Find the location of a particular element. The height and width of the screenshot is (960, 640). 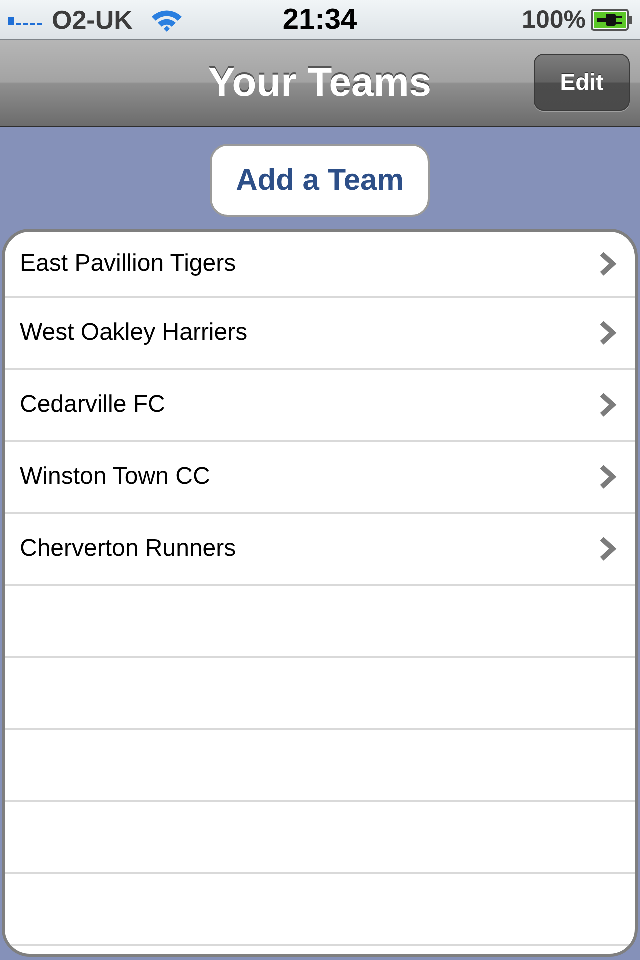

carrier-name: O2-UK is located at coordinates (92, 19).